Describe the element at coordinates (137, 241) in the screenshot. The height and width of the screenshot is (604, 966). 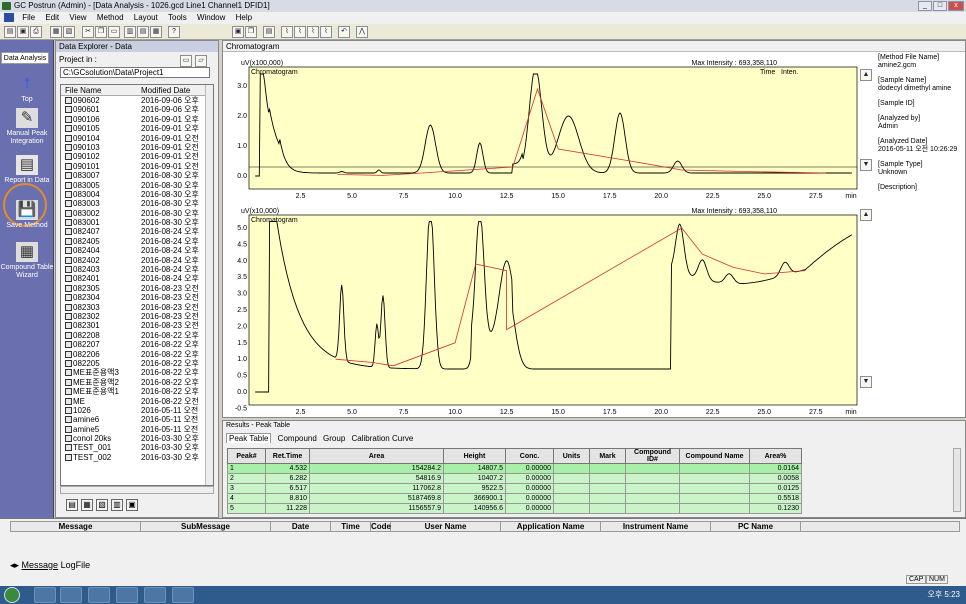
I see `file-row: 082405 2016-08-24 오후` at that location.